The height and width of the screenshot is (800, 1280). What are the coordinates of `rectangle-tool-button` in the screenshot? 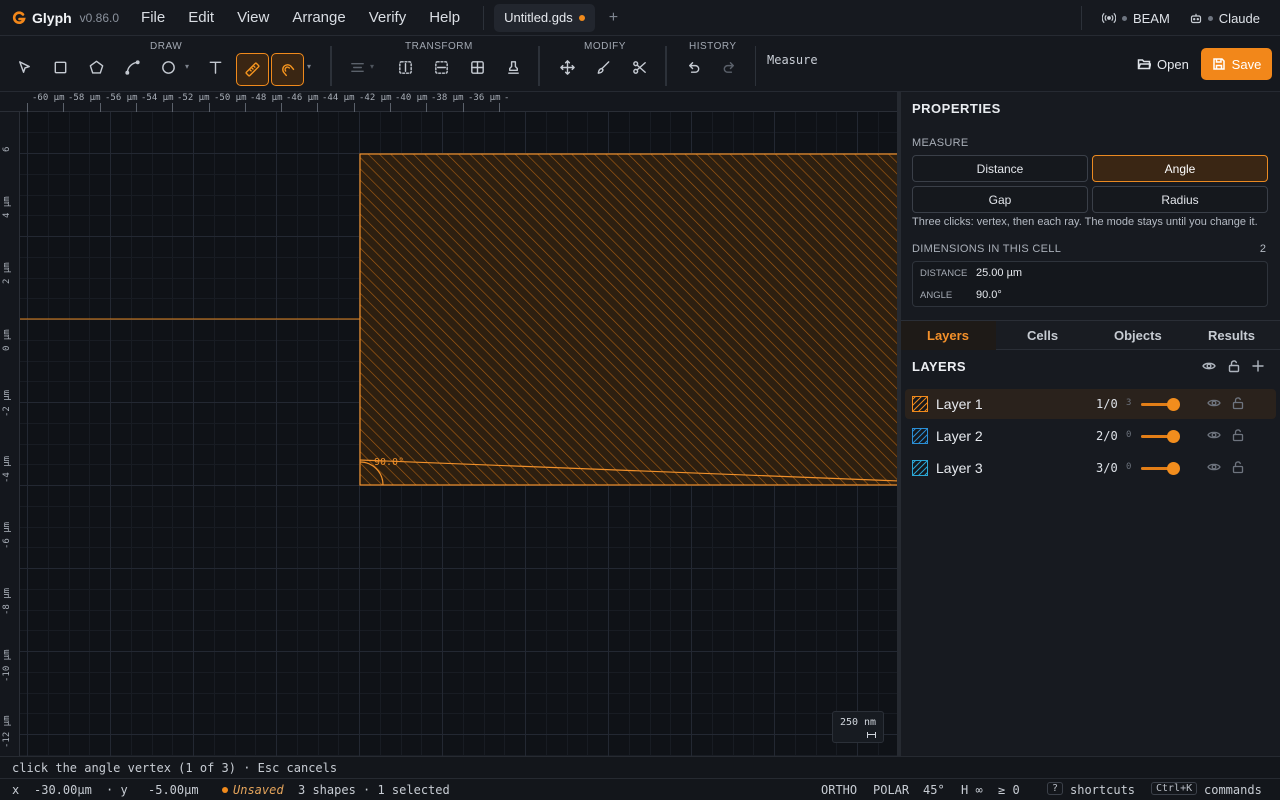 It's located at (60, 67).